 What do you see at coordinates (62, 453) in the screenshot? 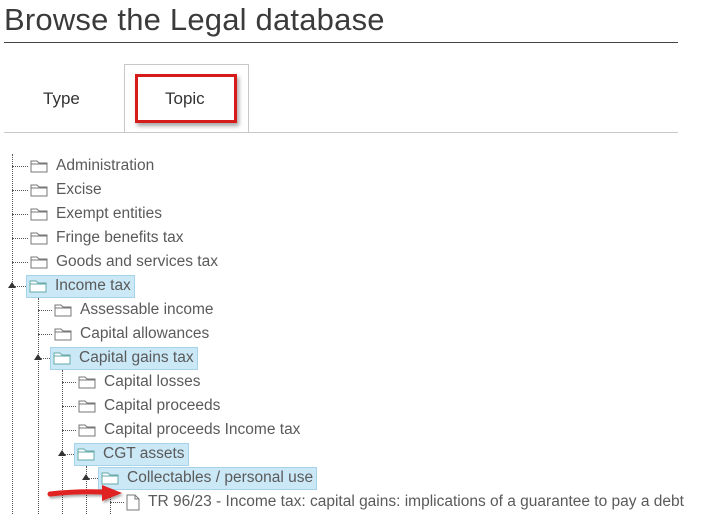
I see `expand-toggle-cgt-assets` at bounding box center [62, 453].